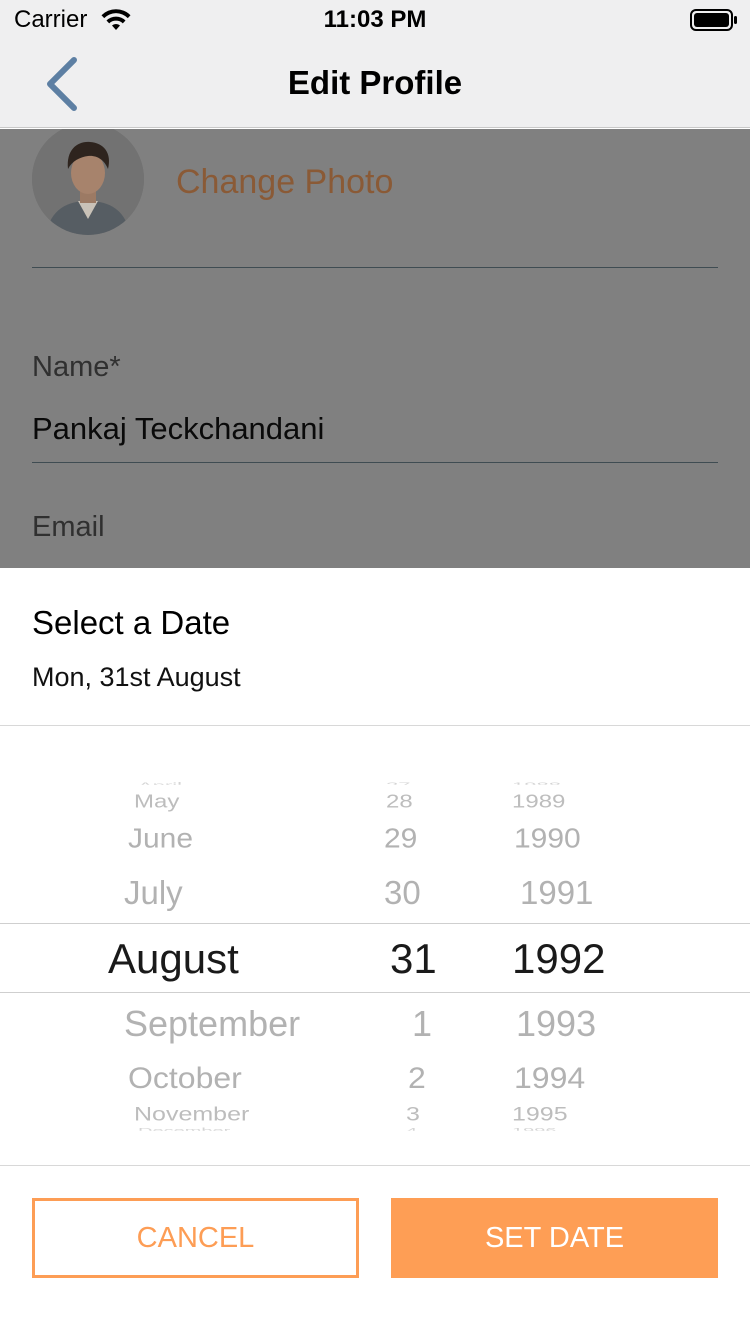 The height and width of the screenshot is (1334, 750). I want to click on year-option: 1990, so click(547, 839).